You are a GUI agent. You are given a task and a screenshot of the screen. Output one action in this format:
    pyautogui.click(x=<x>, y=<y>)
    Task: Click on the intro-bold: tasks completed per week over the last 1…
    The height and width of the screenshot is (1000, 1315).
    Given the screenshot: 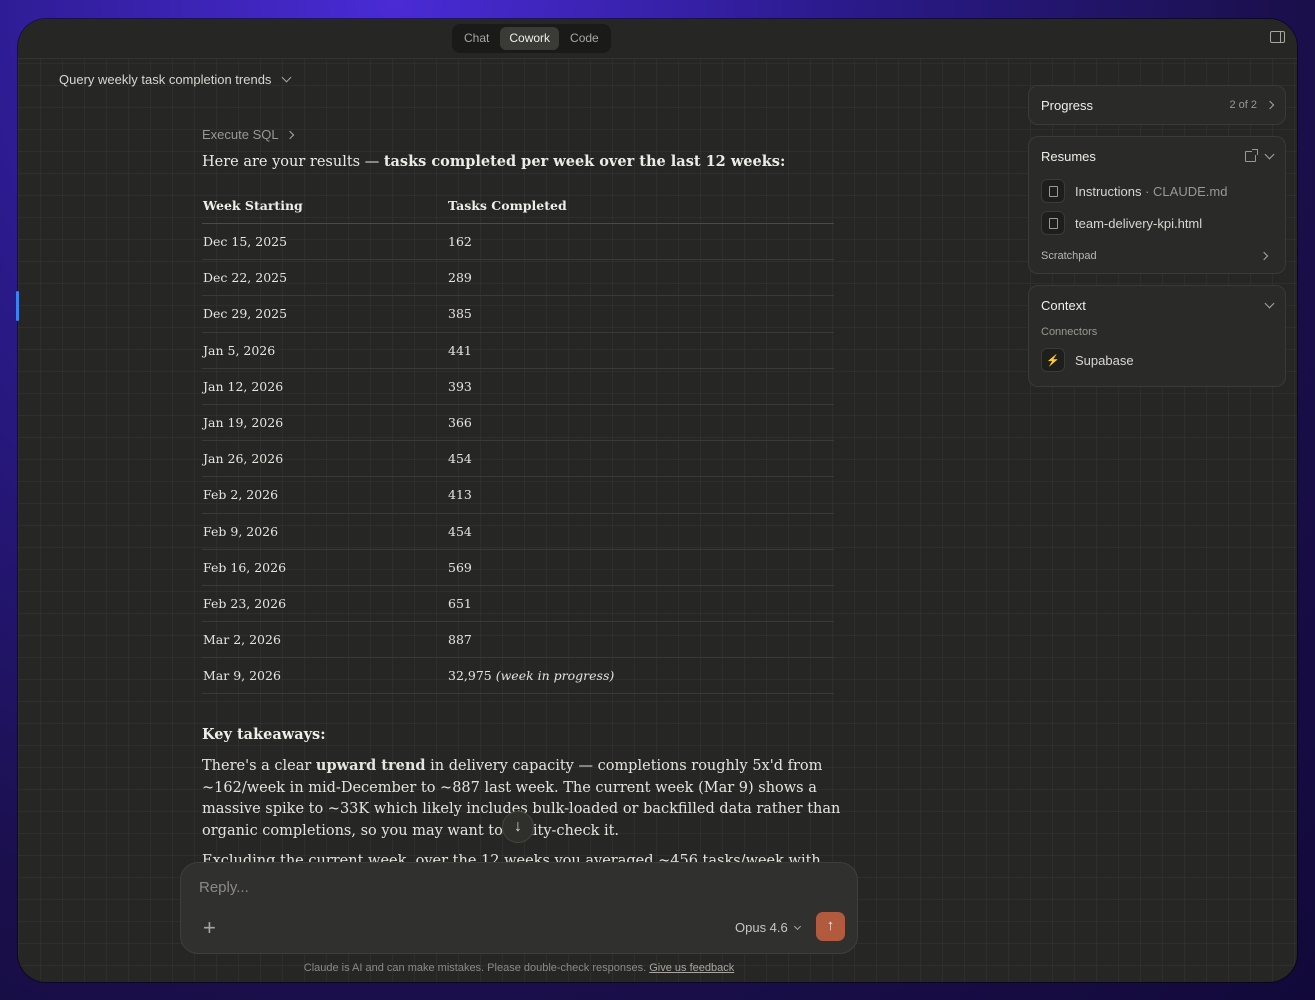 What is the action you would take?
    pyautogui.click(x=584, y=161)
    